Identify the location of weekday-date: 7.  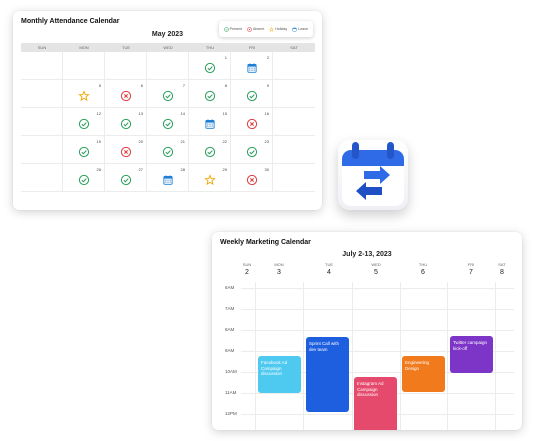
(471, 272).